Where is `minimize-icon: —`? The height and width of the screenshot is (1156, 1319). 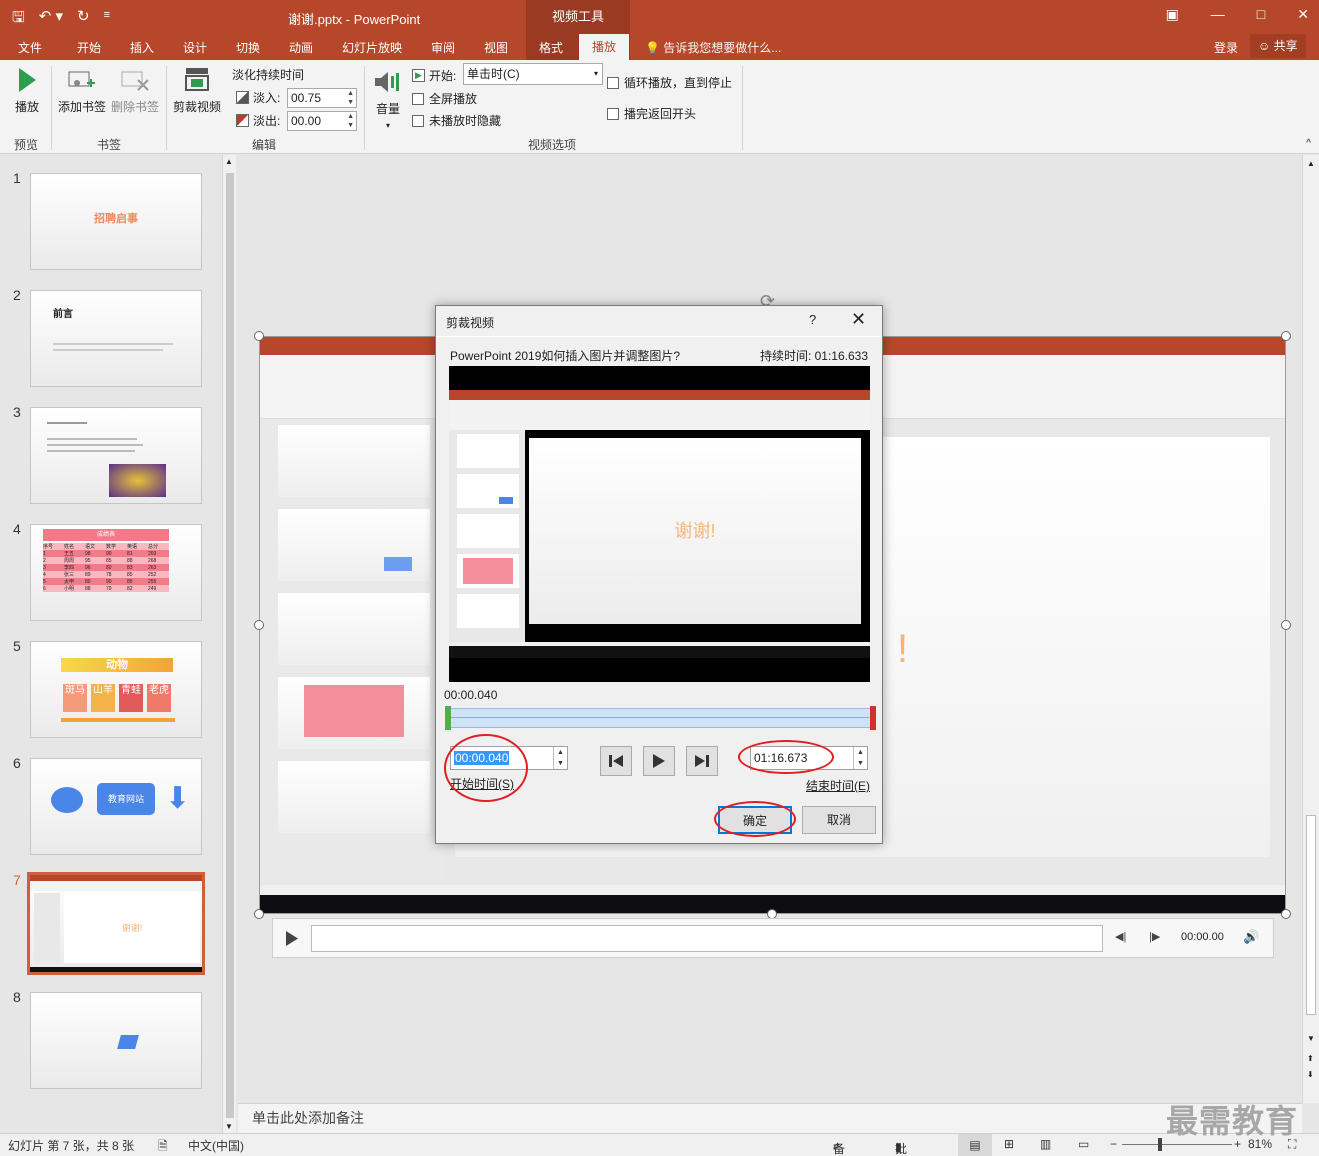
minimize-icon: — is located at coordinates (1218, 14).